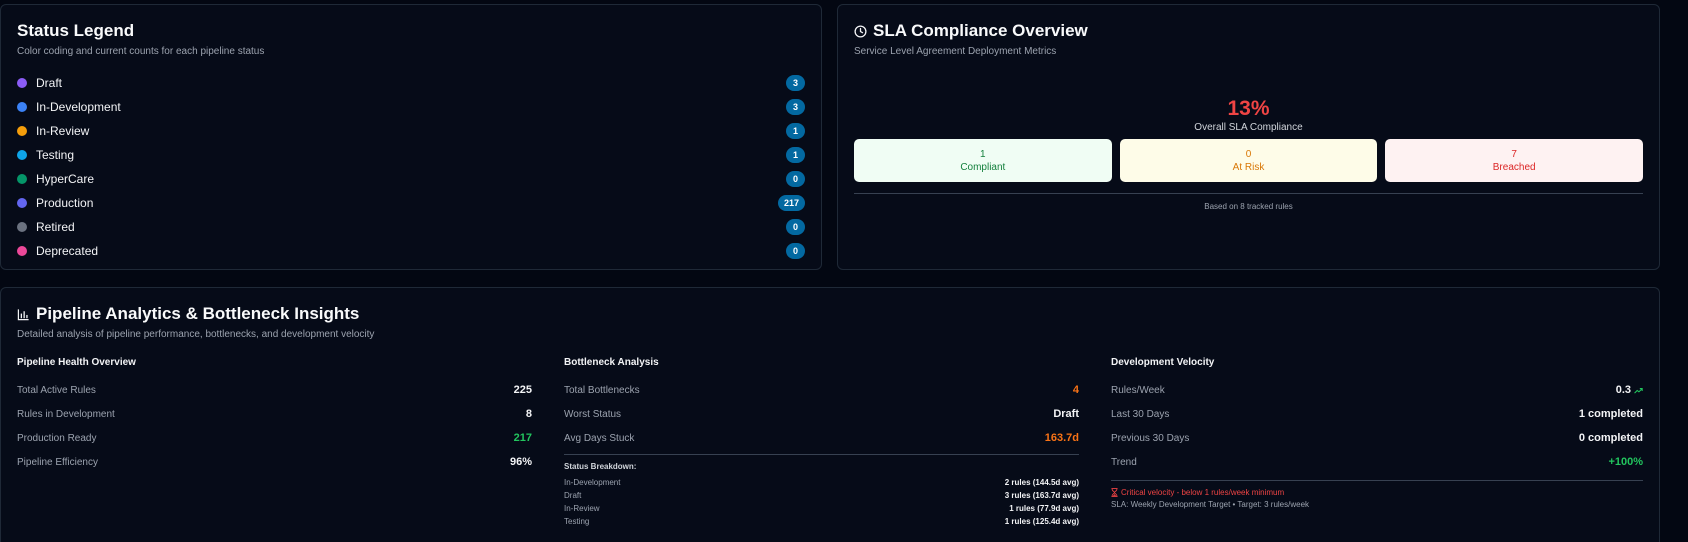 This screenshot has height=542, width=1688. Describe the element at coordinates (55, 227) in the screenshot. I see `legend-item-label: Retired` at that location.